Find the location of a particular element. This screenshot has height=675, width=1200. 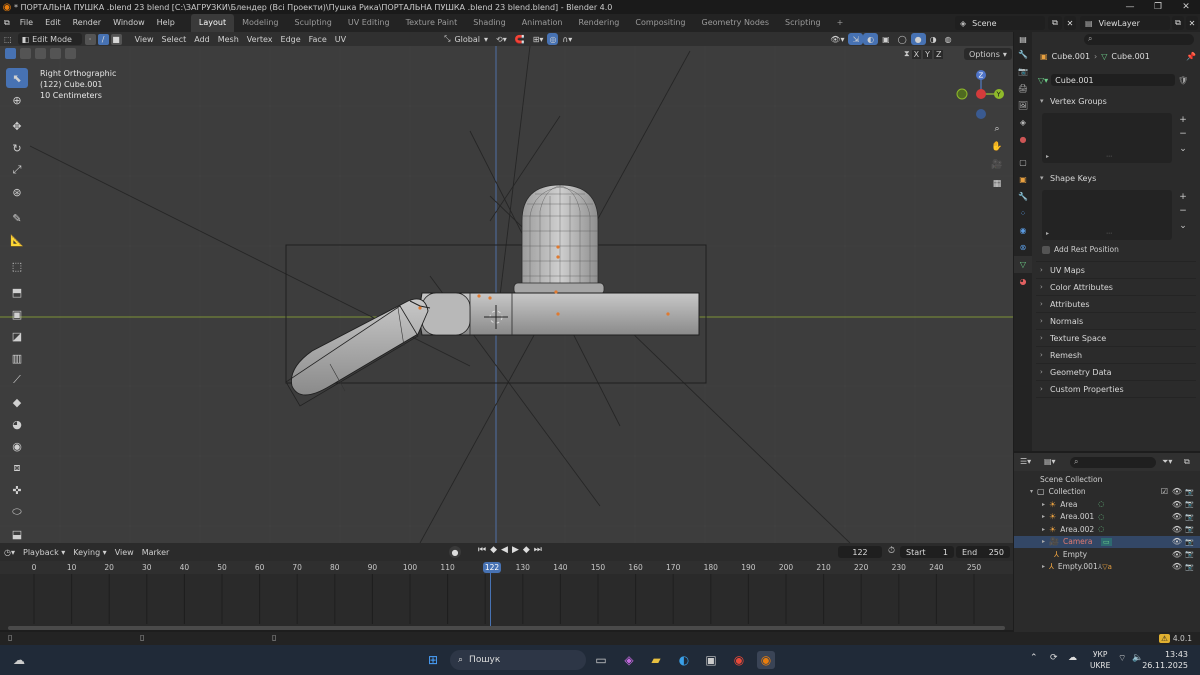

list-resize-grip-icon: ⋯ is located at coordinates (1109, 233).